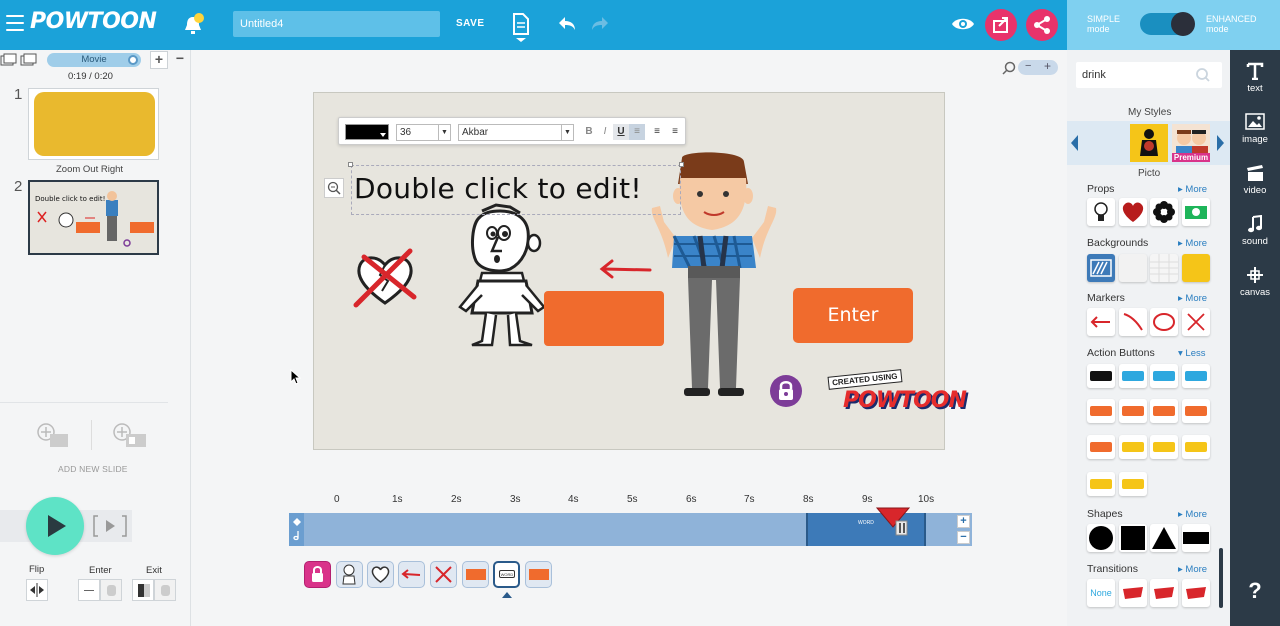 The width and height of the screenshot is (1280, 626). What do you see at coordinates (853, 315) in the screenshot?
I see `enter-action-button: Enter` at bounding box center [853, 315].